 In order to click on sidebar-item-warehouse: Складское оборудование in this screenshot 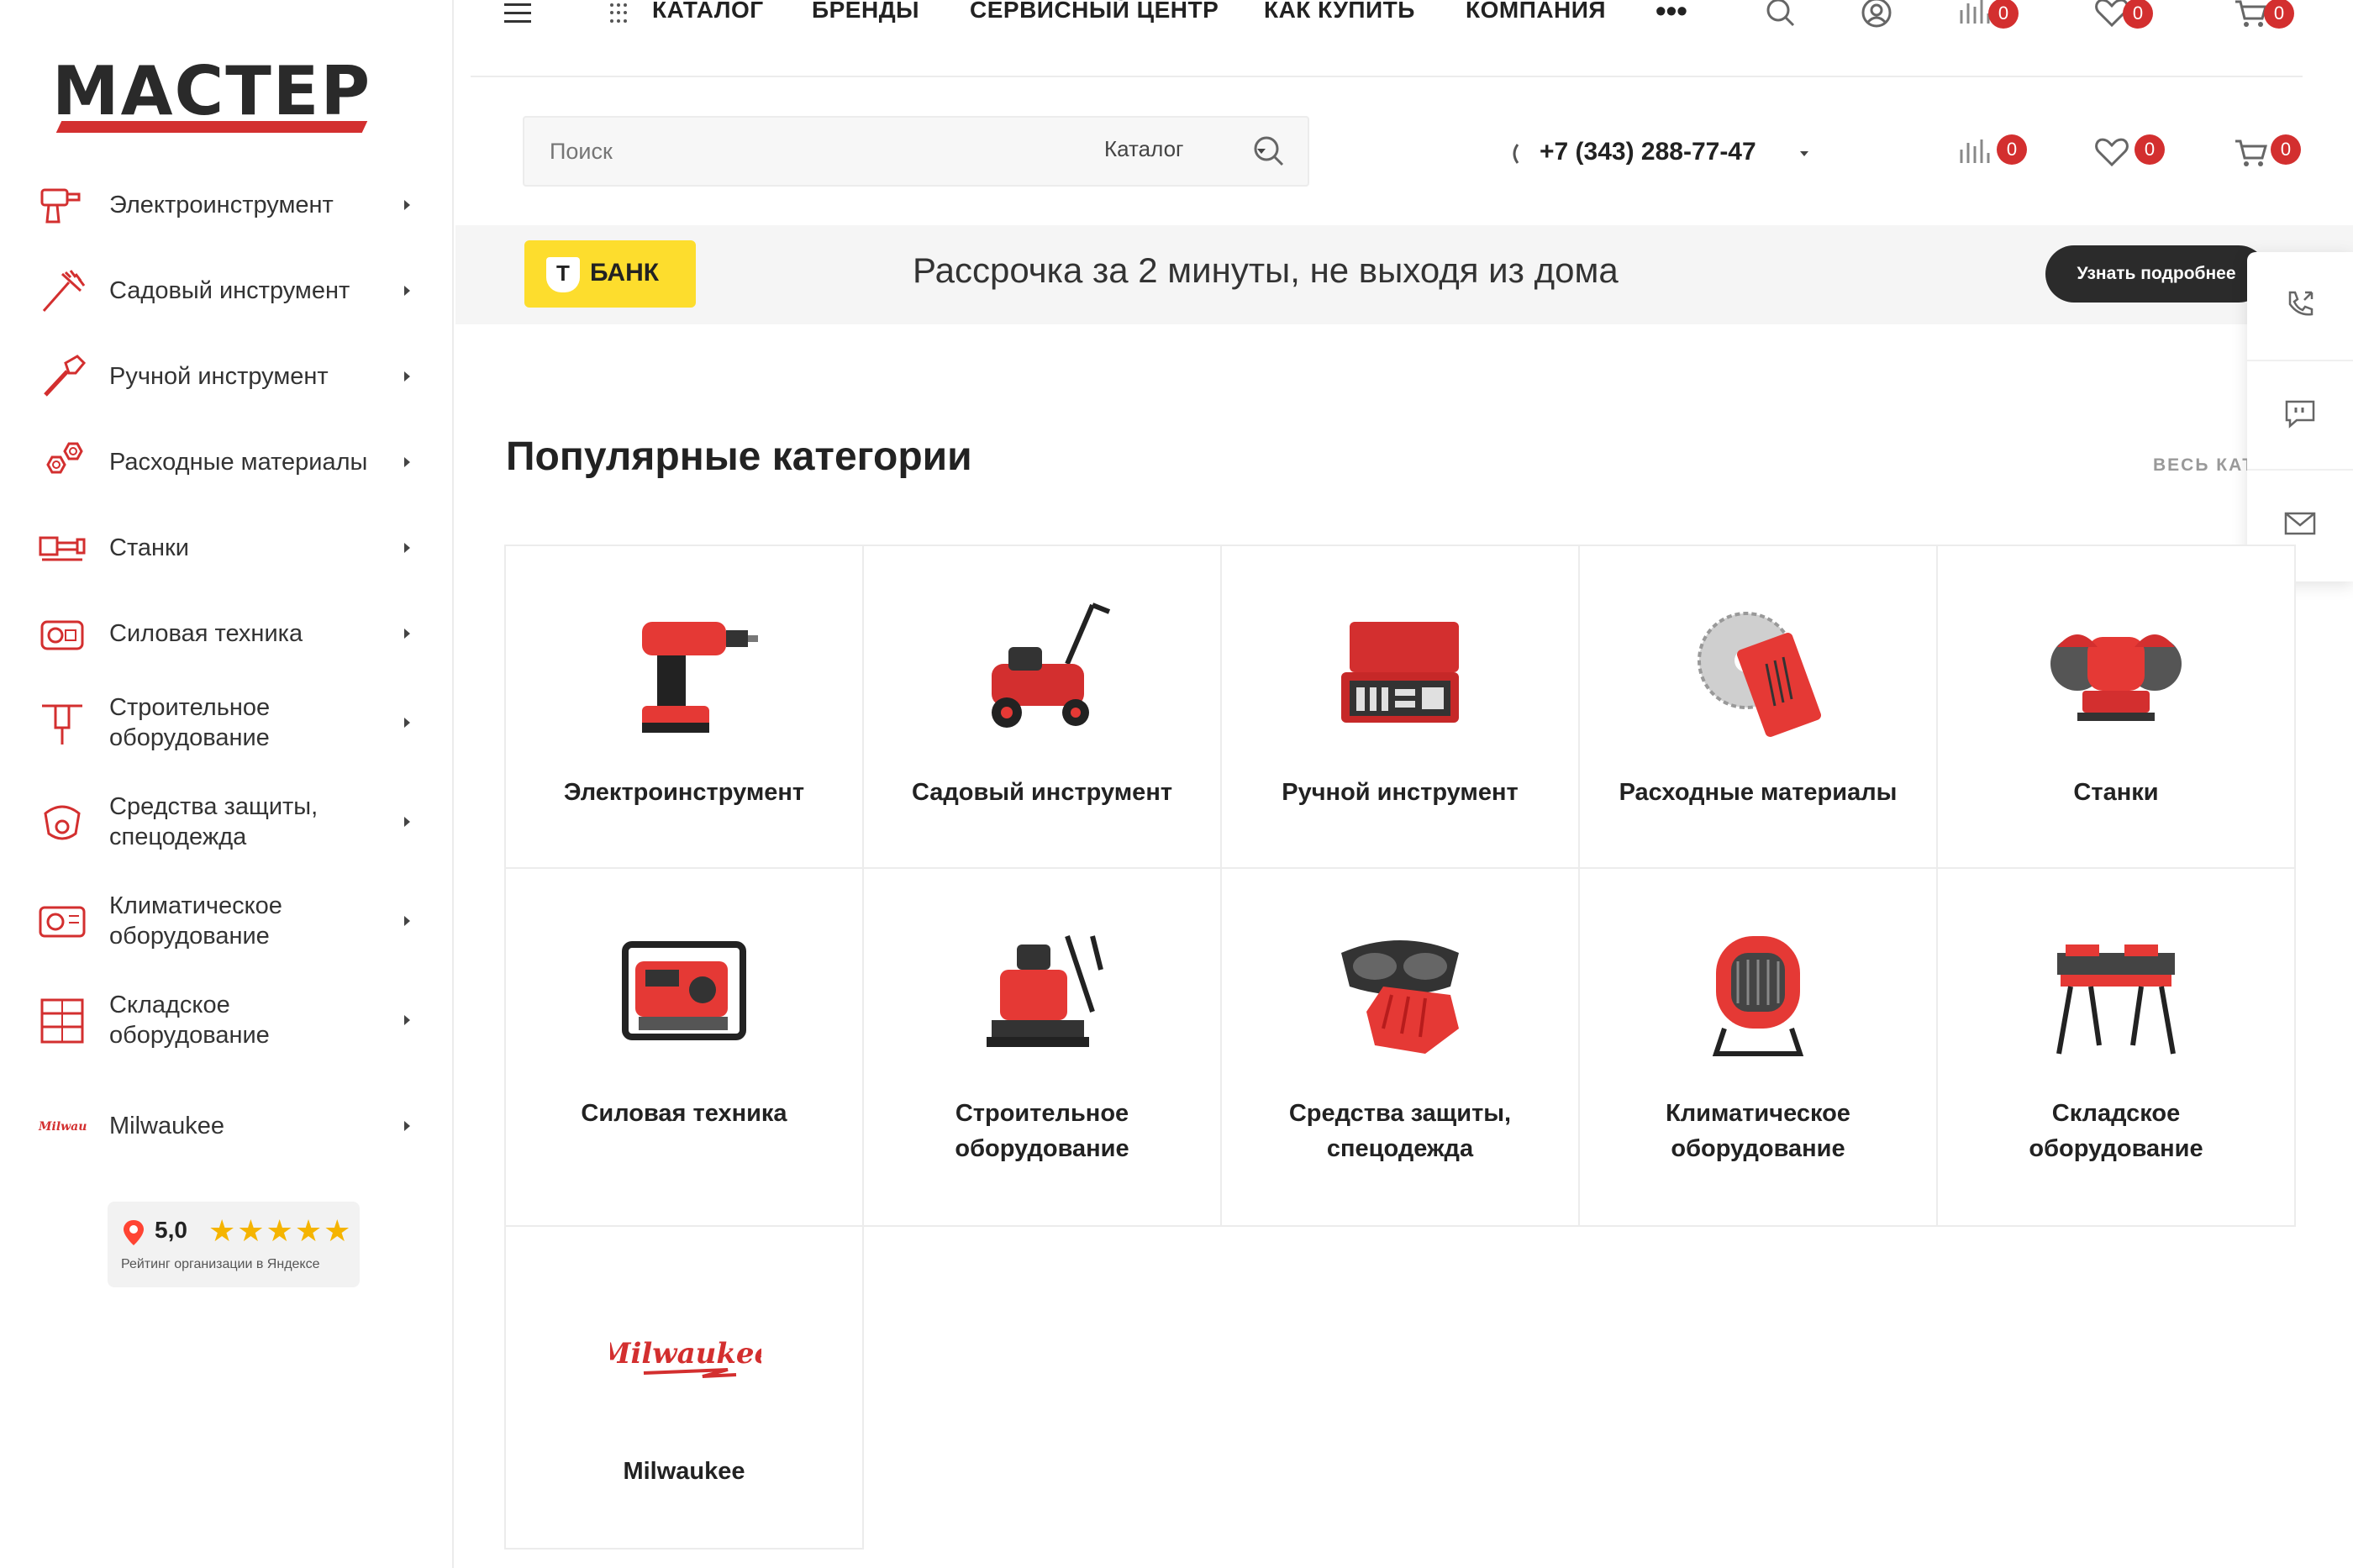, I will do `click(227, 1020)`.